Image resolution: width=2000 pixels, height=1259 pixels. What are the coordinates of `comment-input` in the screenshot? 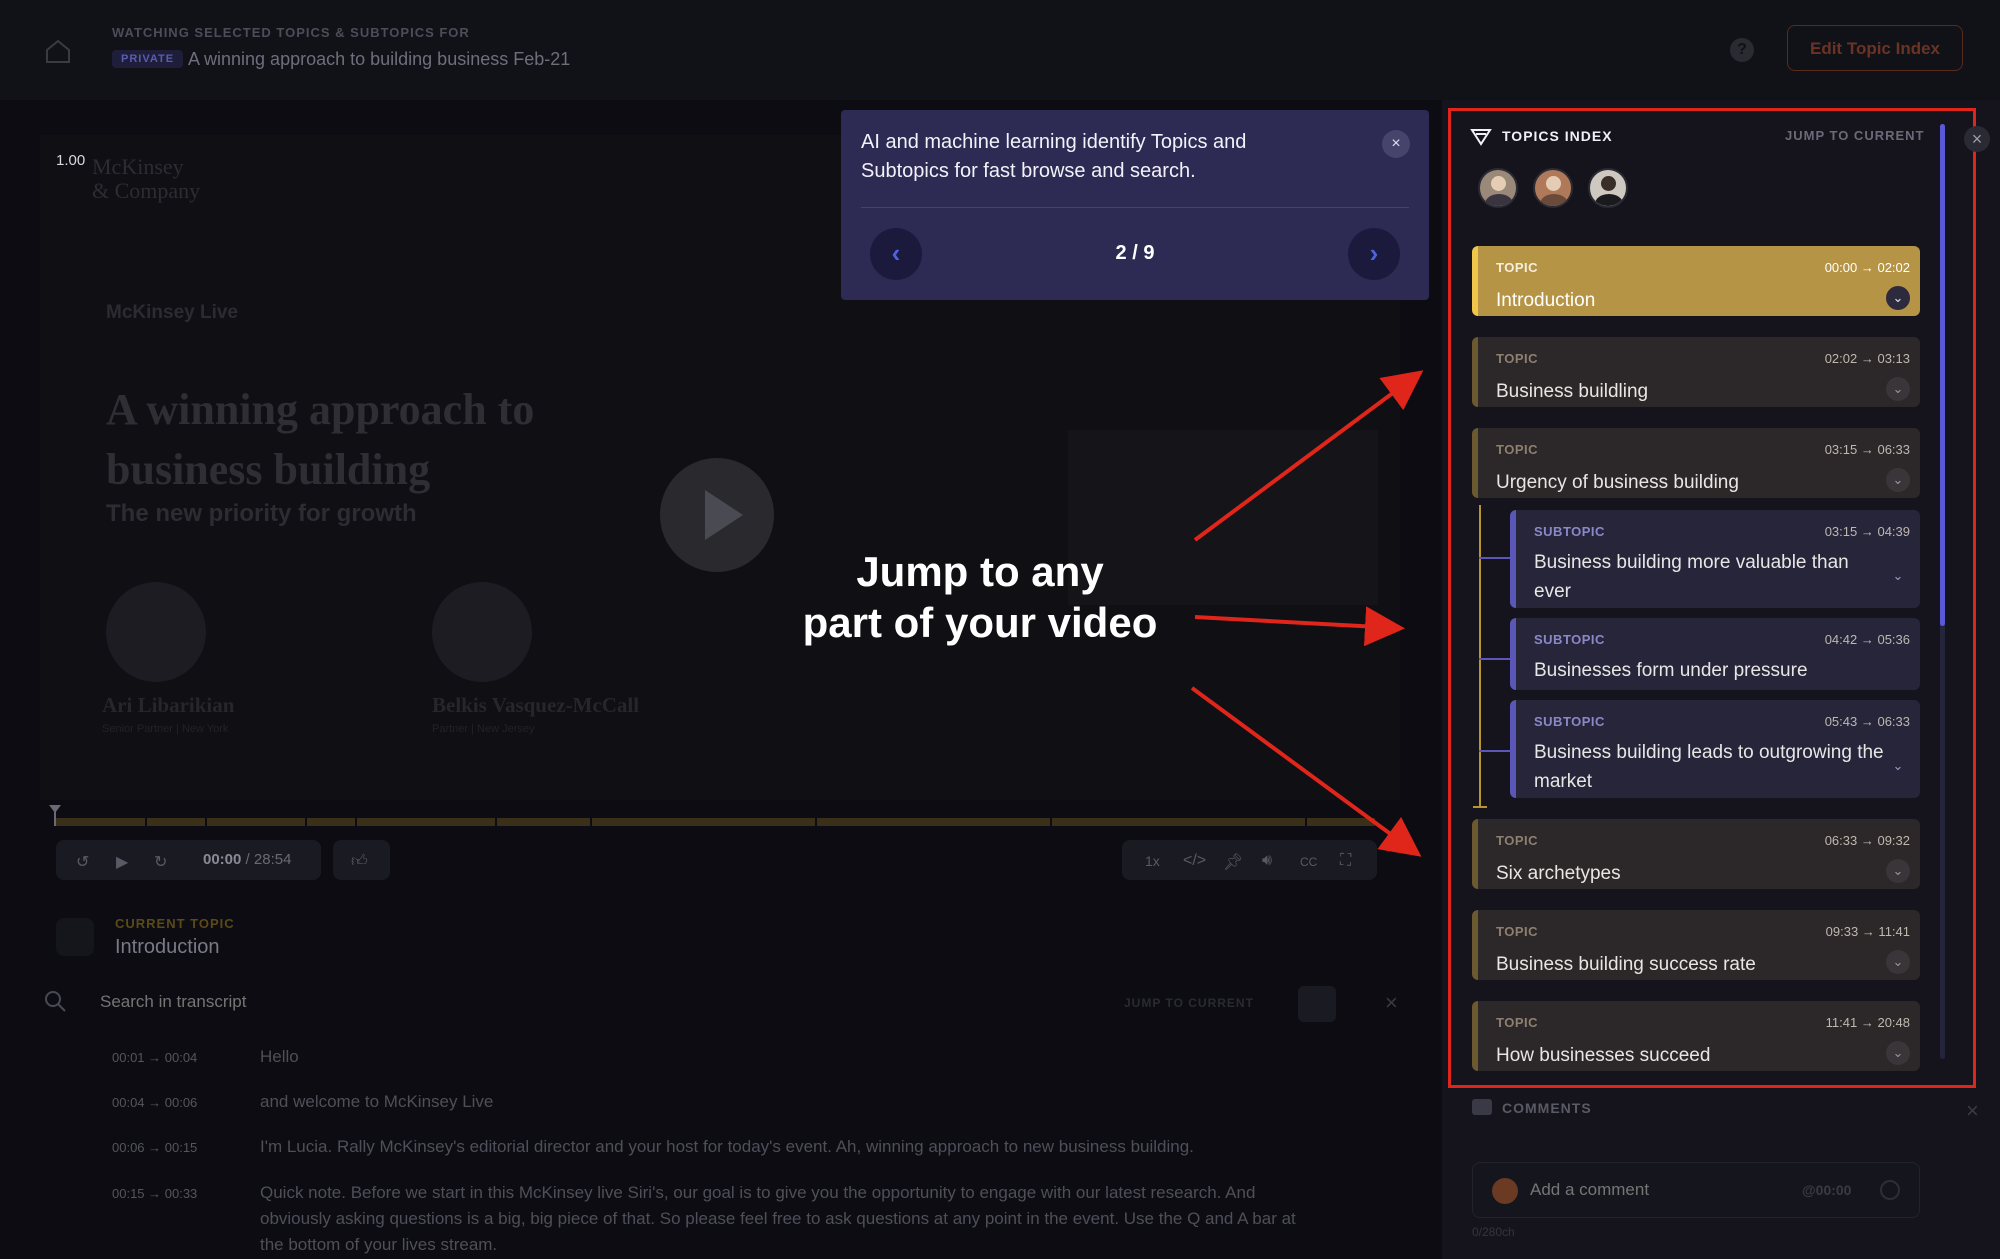 It's located at (1650, 1190).